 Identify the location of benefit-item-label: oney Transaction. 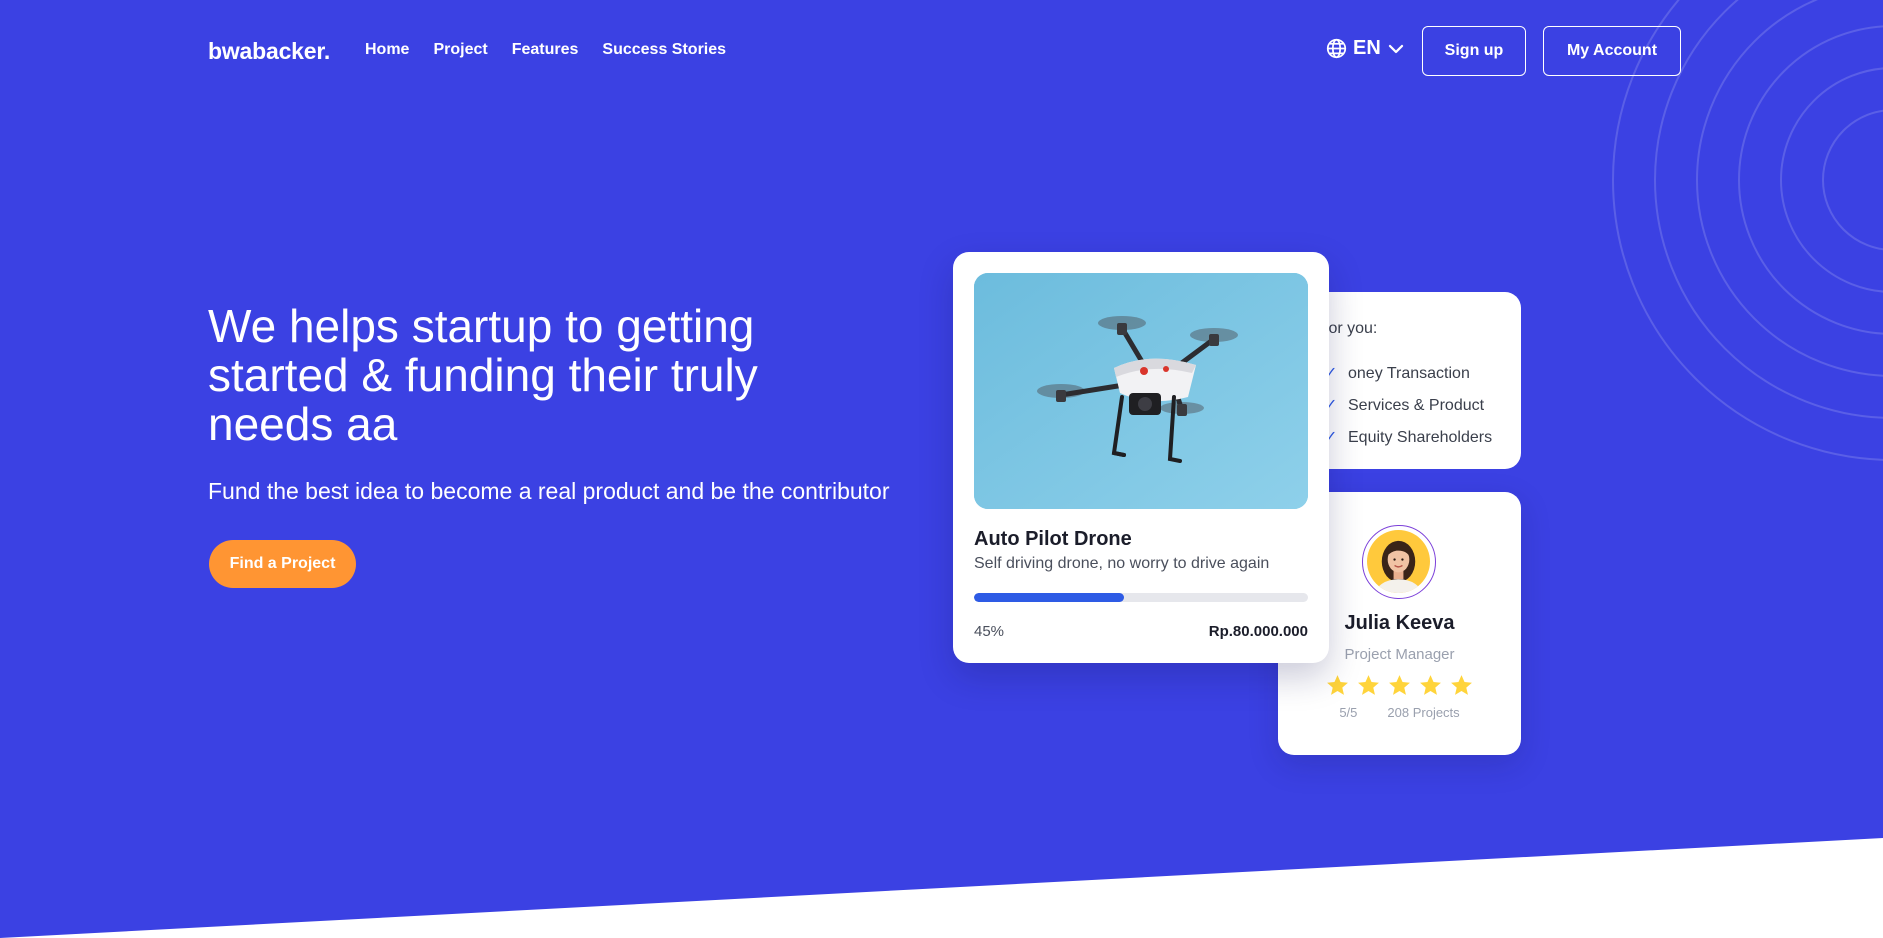
(1409, 373).